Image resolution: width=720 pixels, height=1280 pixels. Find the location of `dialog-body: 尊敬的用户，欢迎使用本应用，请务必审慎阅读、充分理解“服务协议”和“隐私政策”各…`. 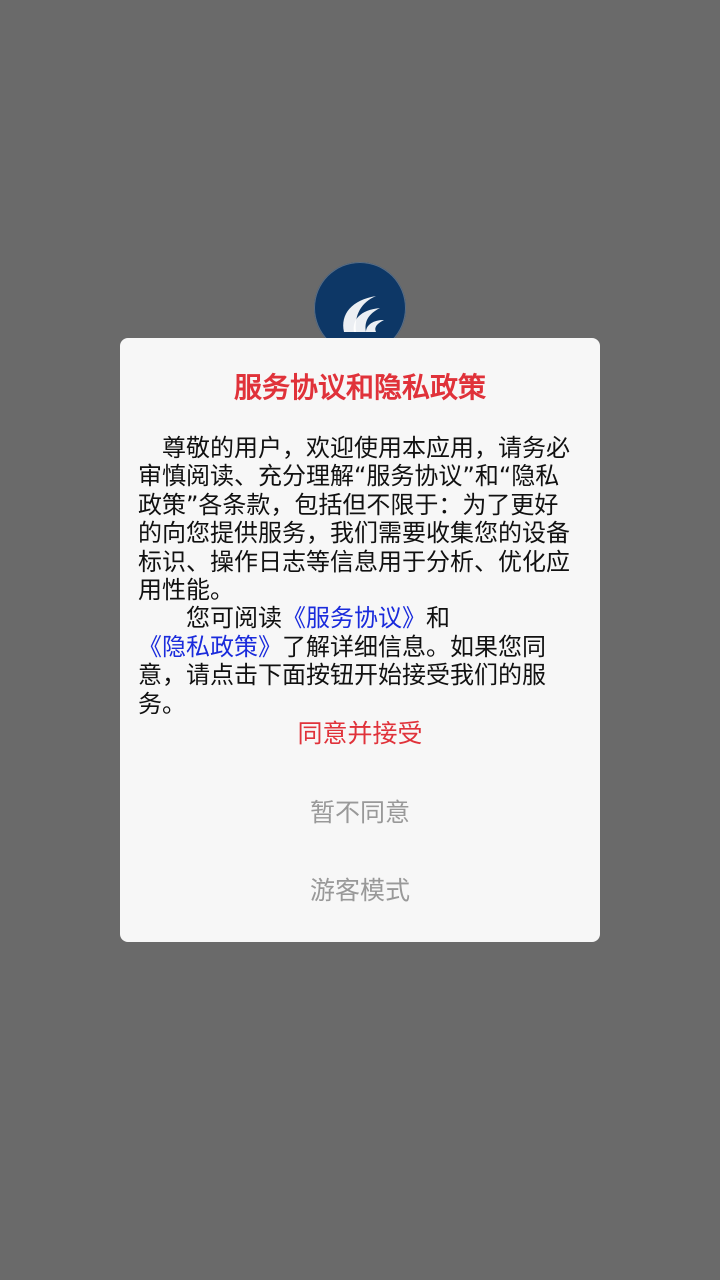

dialog-body: 尊敬的用户，欢迎使用本应用，请务必审慎阅读、充分理解“服务协议”和“隐私政策”各… is located at coordinates (360, 576).